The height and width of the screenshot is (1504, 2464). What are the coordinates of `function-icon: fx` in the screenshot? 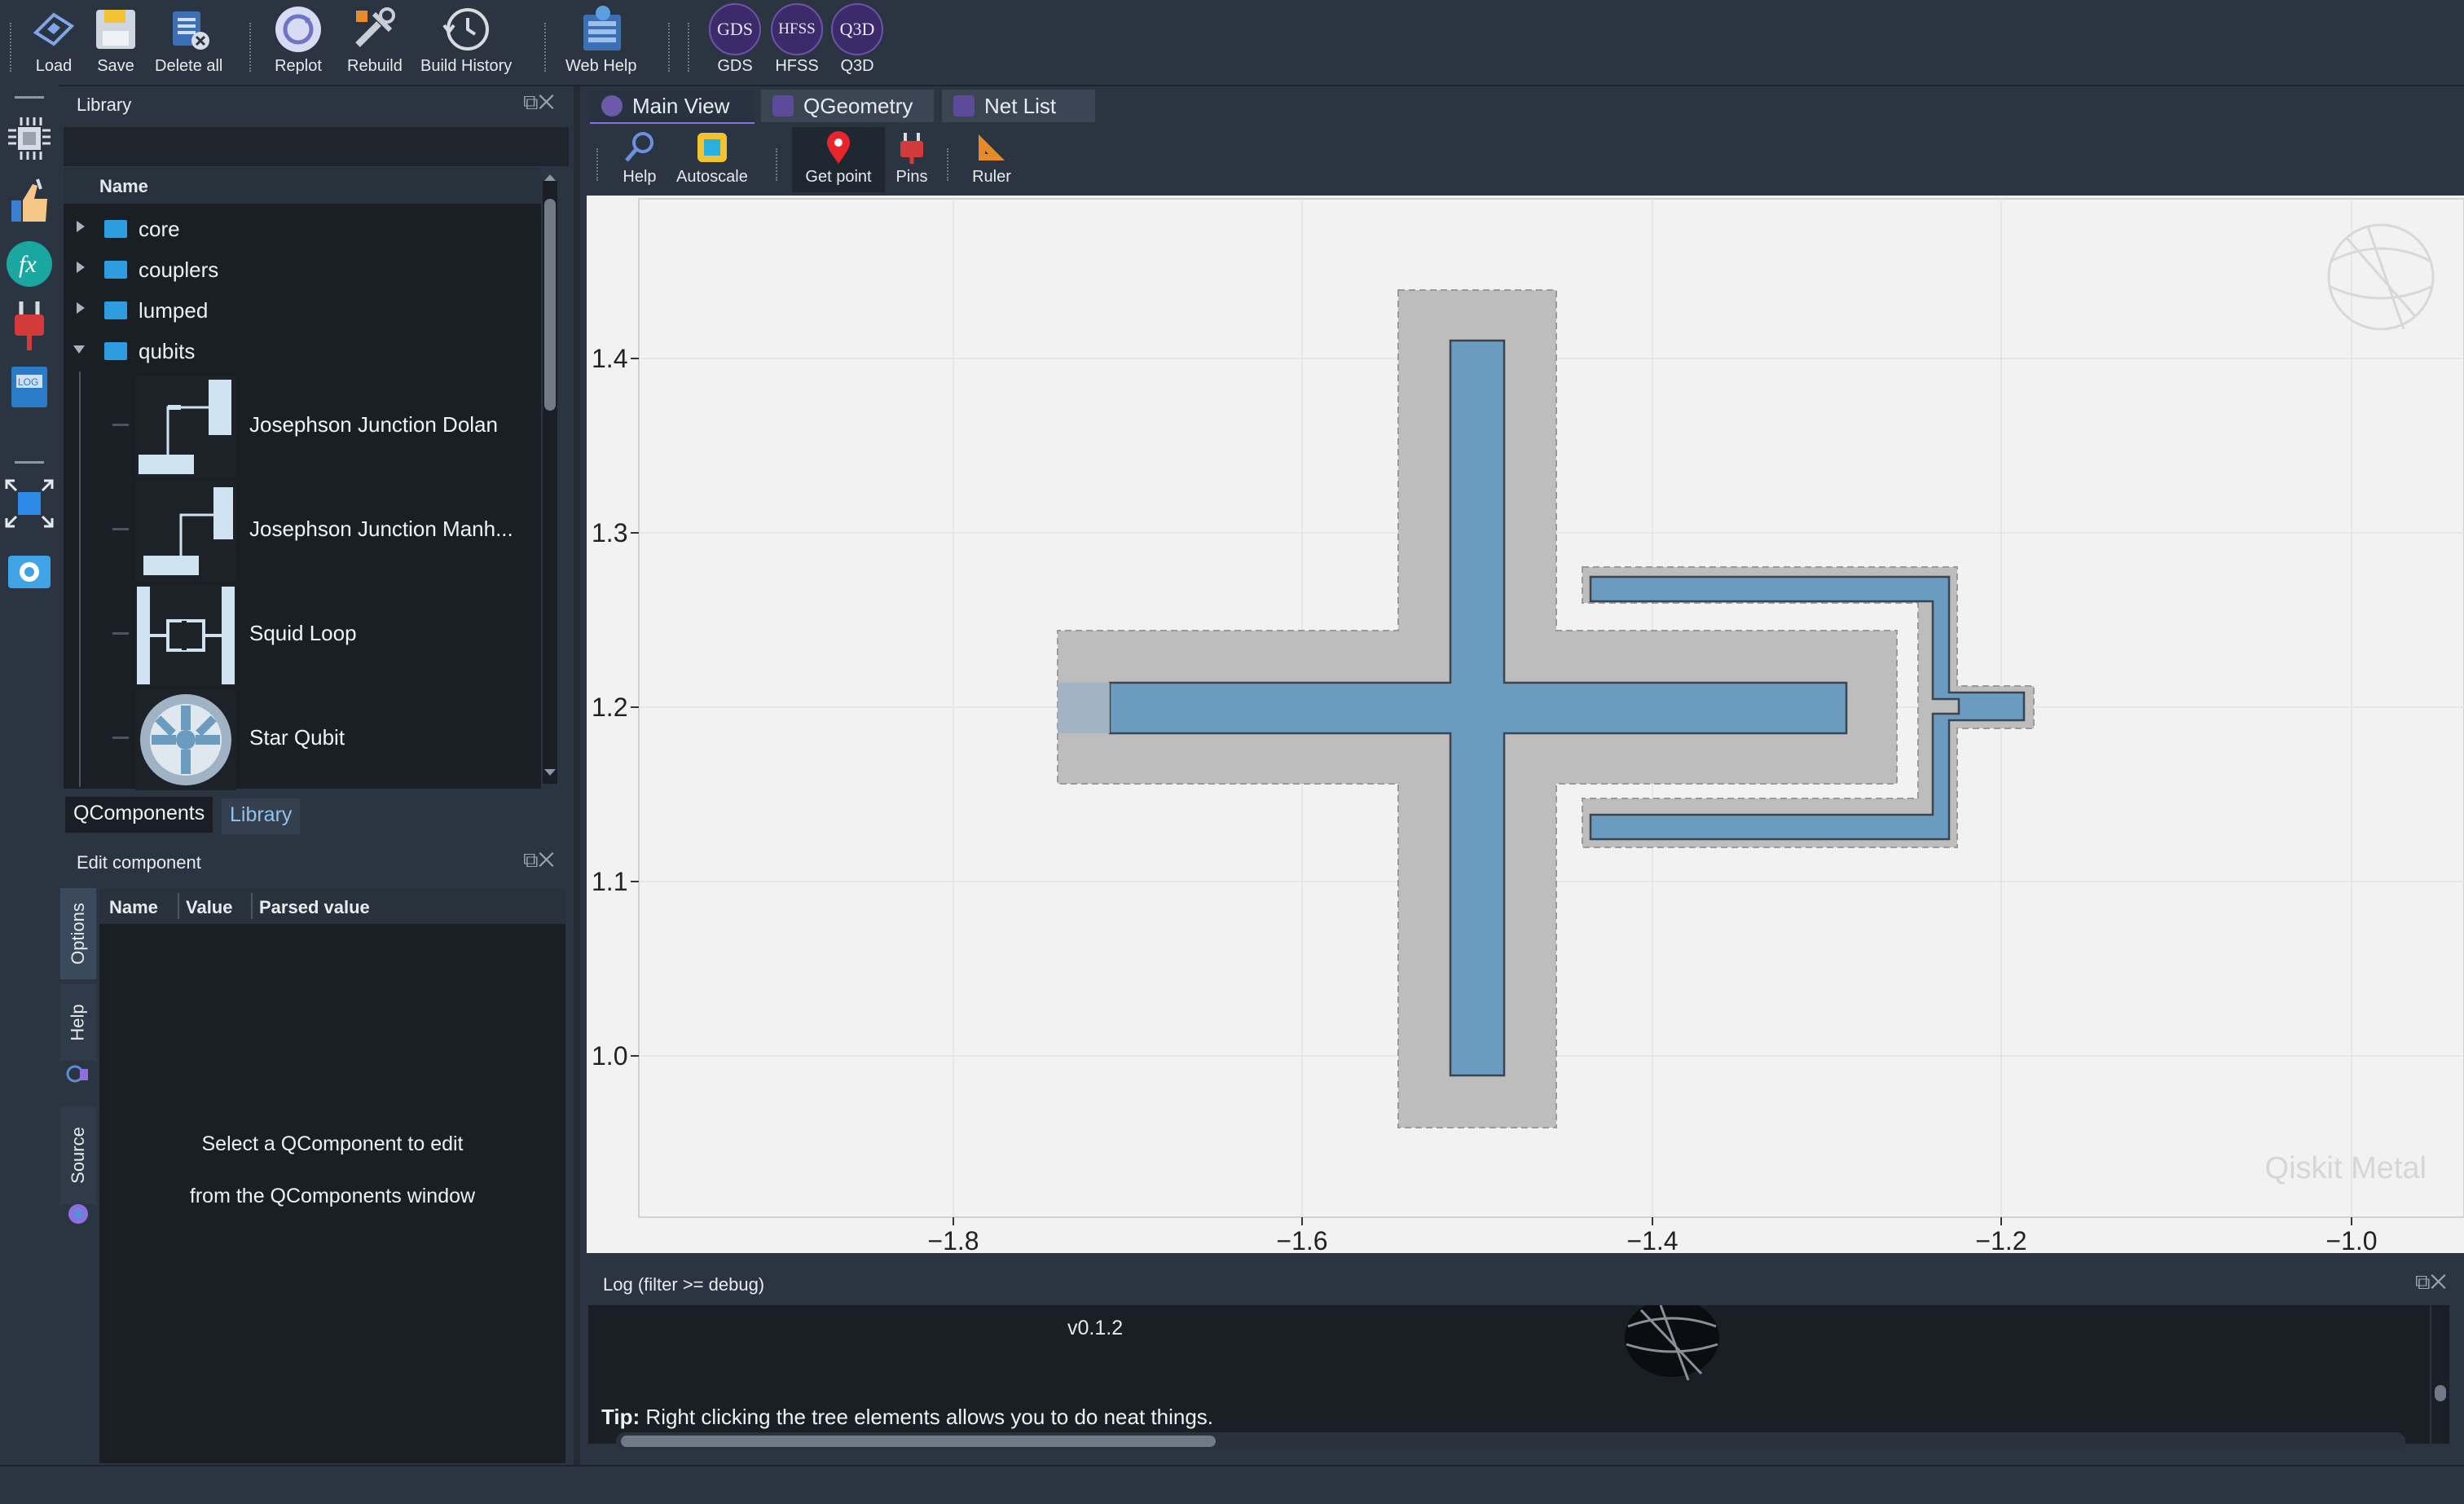 It's located at (29, 264).